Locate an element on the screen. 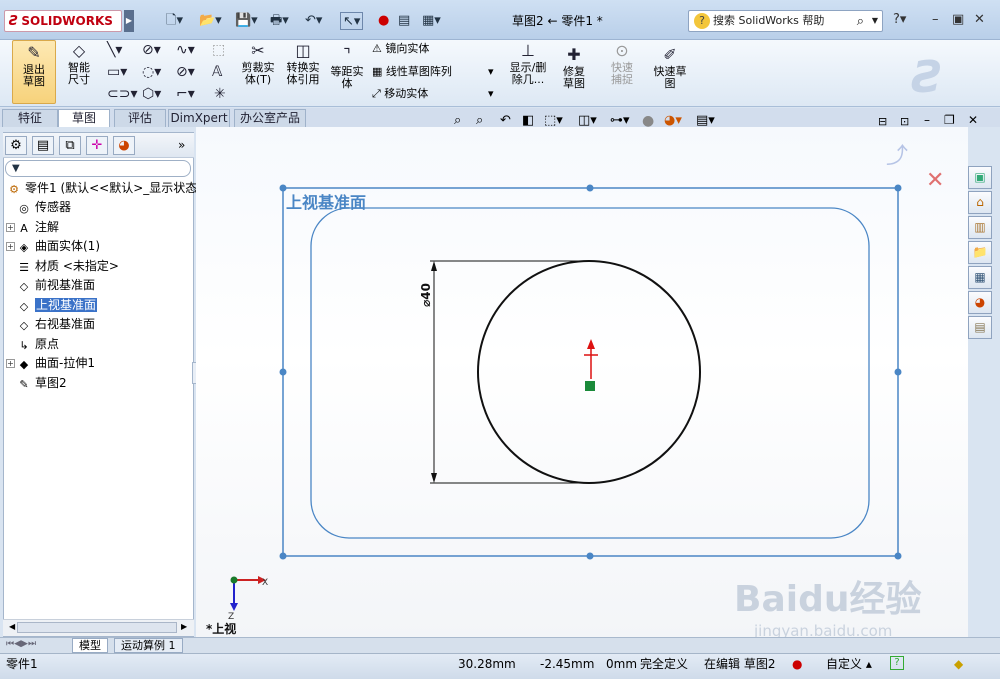 This screenshot has height=679, width=1000. display-style-icon: ◫▾ is located at coordinates (587, 120).